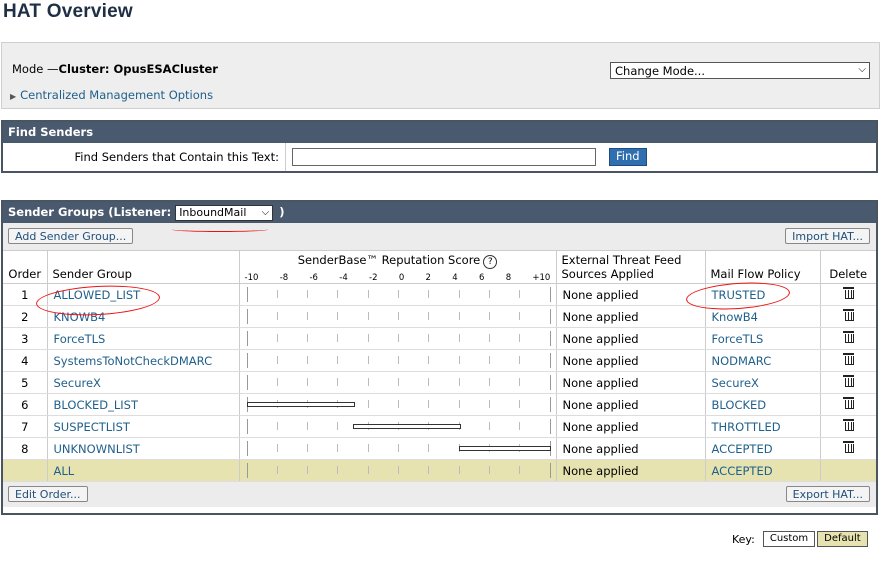 This screenshot has width=893, height=579. What do you see at coordinates (439, 212) in the screenshot?
I see `sender-groups-header: Sender Groups (Listener: InboundMail ⌵ )` at bounding box center [439, 212].